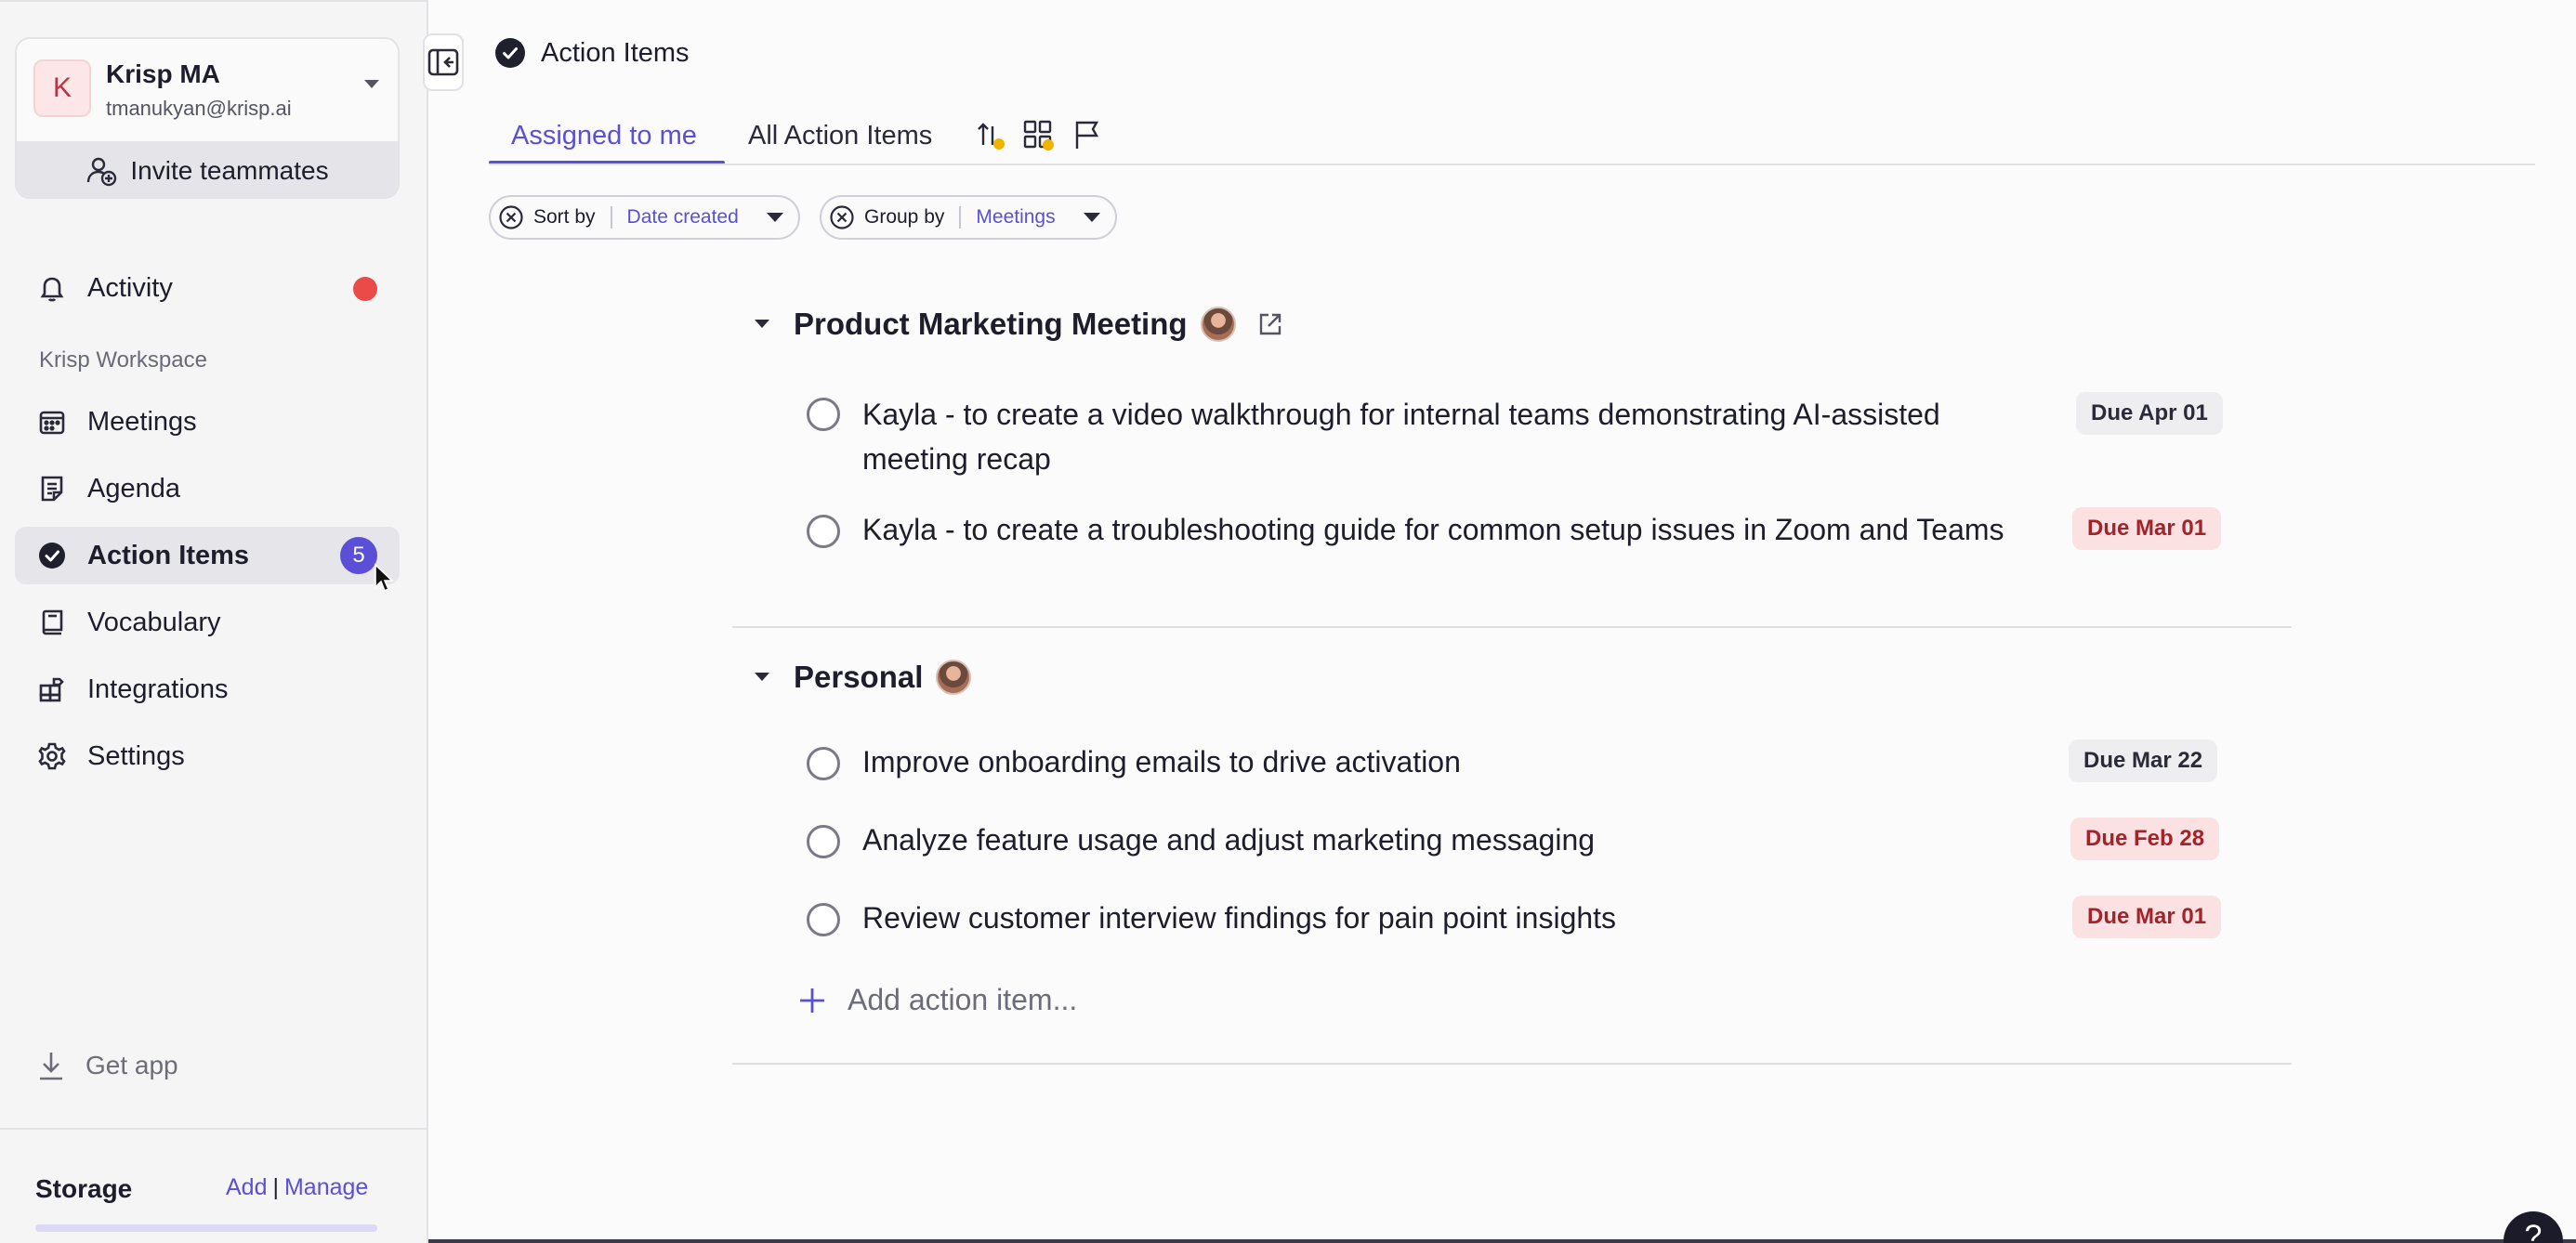 Image resolution: width=2576 pixels, height=1243 pixels. I want to click on grid-group-icon, so click(1039, 135).